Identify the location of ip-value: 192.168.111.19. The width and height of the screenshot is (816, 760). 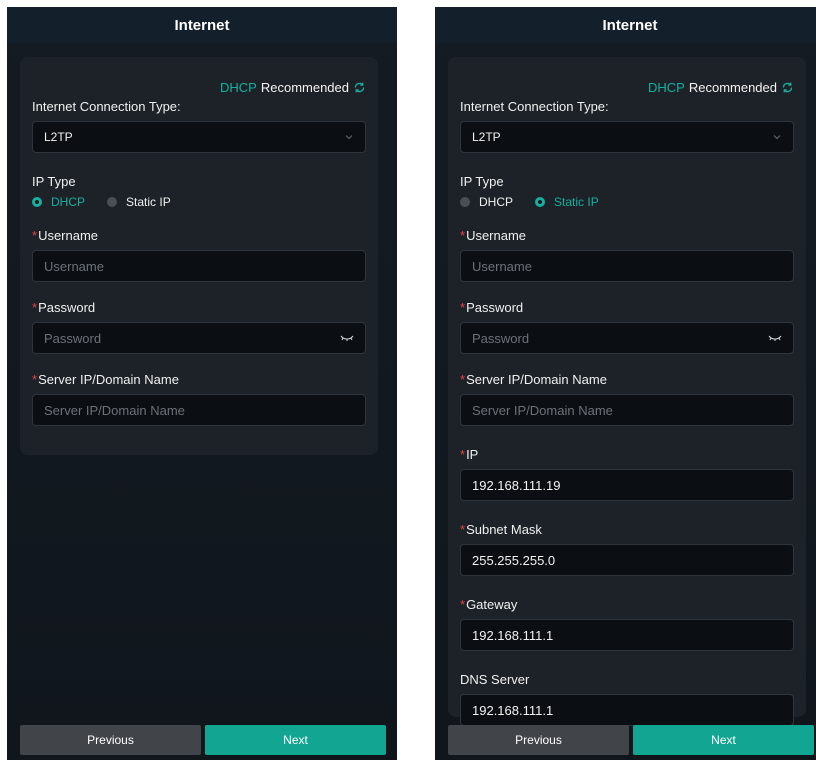
(516, 485).